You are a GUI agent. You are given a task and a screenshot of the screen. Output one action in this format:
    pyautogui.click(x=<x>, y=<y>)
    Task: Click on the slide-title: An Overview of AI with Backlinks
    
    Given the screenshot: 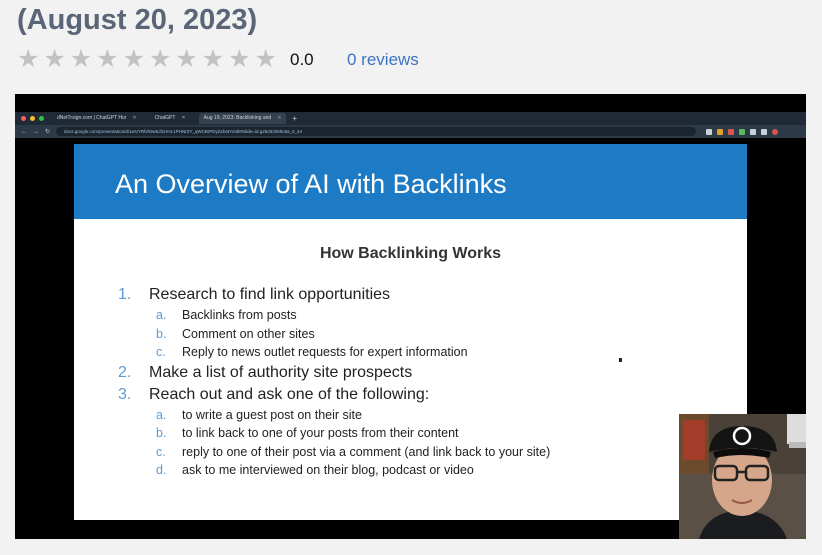 What is the action you would take?
    pyautogui.click(x=311, y=184)
    